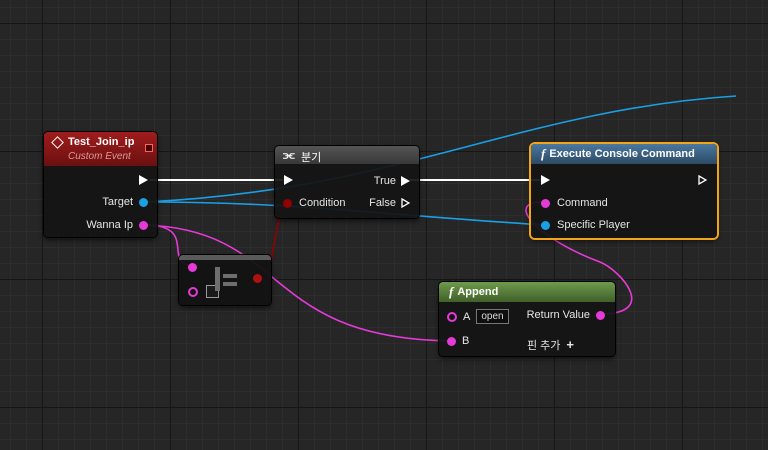  What do you see at coordinates (109, 225) in the screenshot?
I see `wanna-ip-label: Wanna Ip` at bounding box center [109, 225].